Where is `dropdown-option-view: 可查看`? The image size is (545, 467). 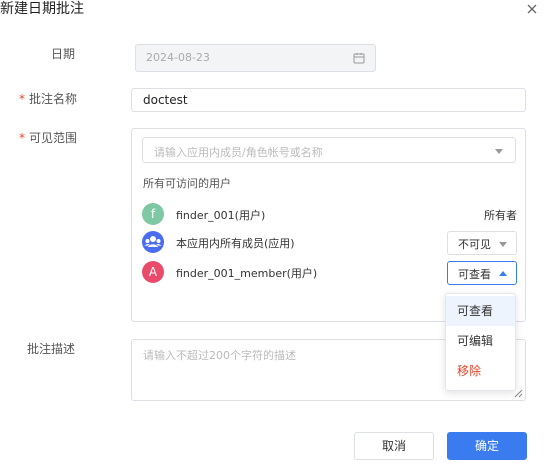
dropdown-option-view: 可查看 is located at coordinates (480, 311).